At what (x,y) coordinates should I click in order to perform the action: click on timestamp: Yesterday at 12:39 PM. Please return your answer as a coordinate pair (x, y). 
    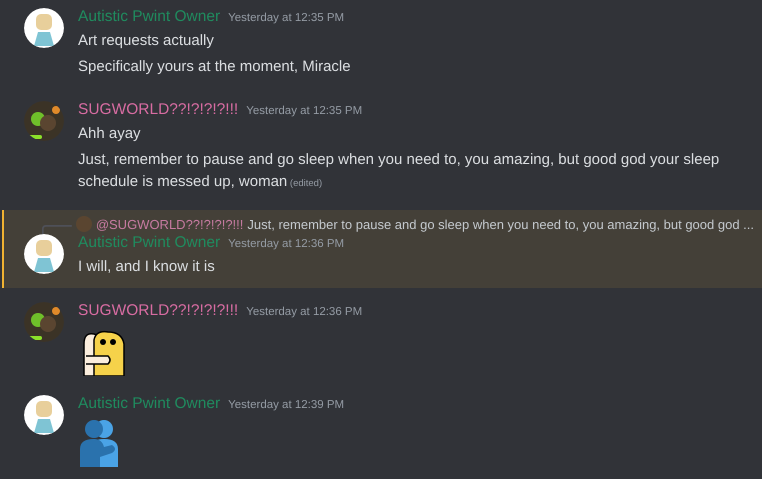
    Looking at the image, I should click on (286, 405).